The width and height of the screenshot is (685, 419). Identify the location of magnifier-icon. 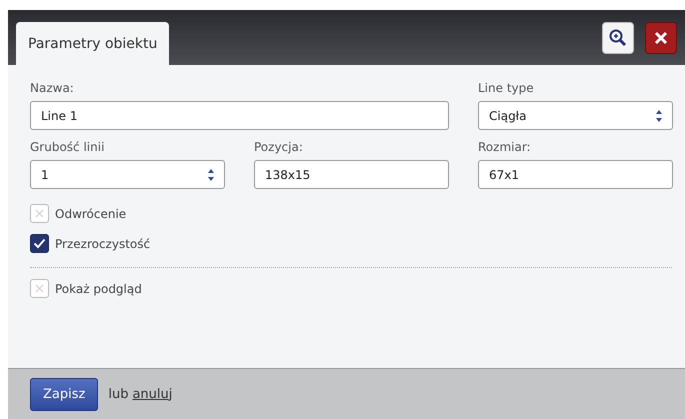
(618, 38).